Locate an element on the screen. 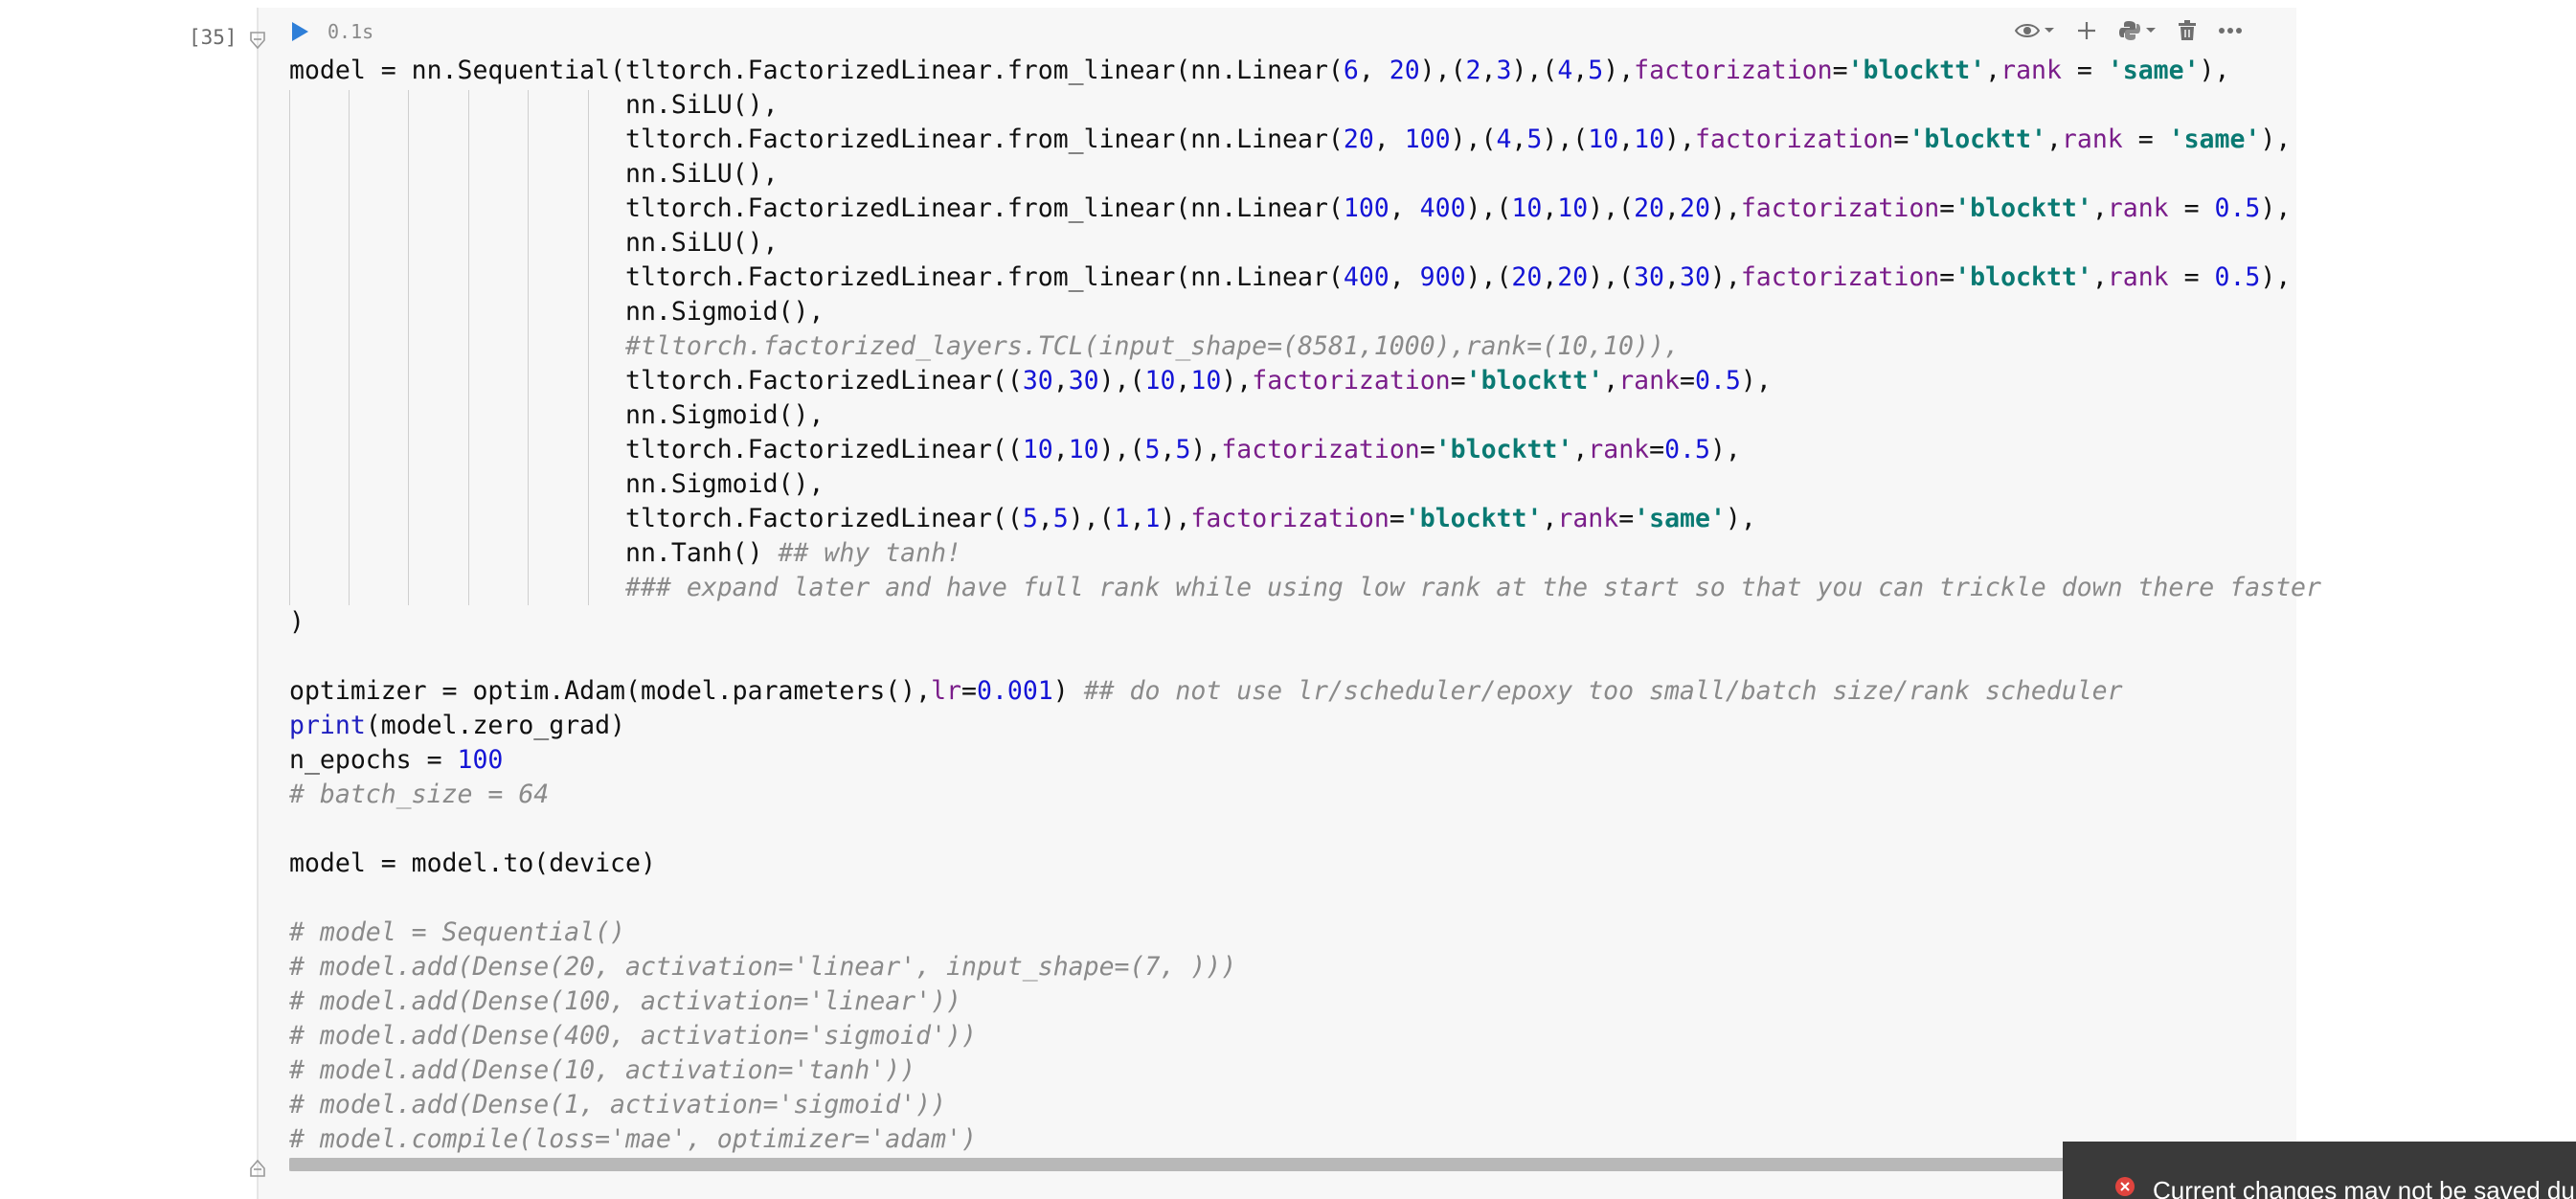  code-line: # batch_size = 64 is located at coordinates (419, 794).